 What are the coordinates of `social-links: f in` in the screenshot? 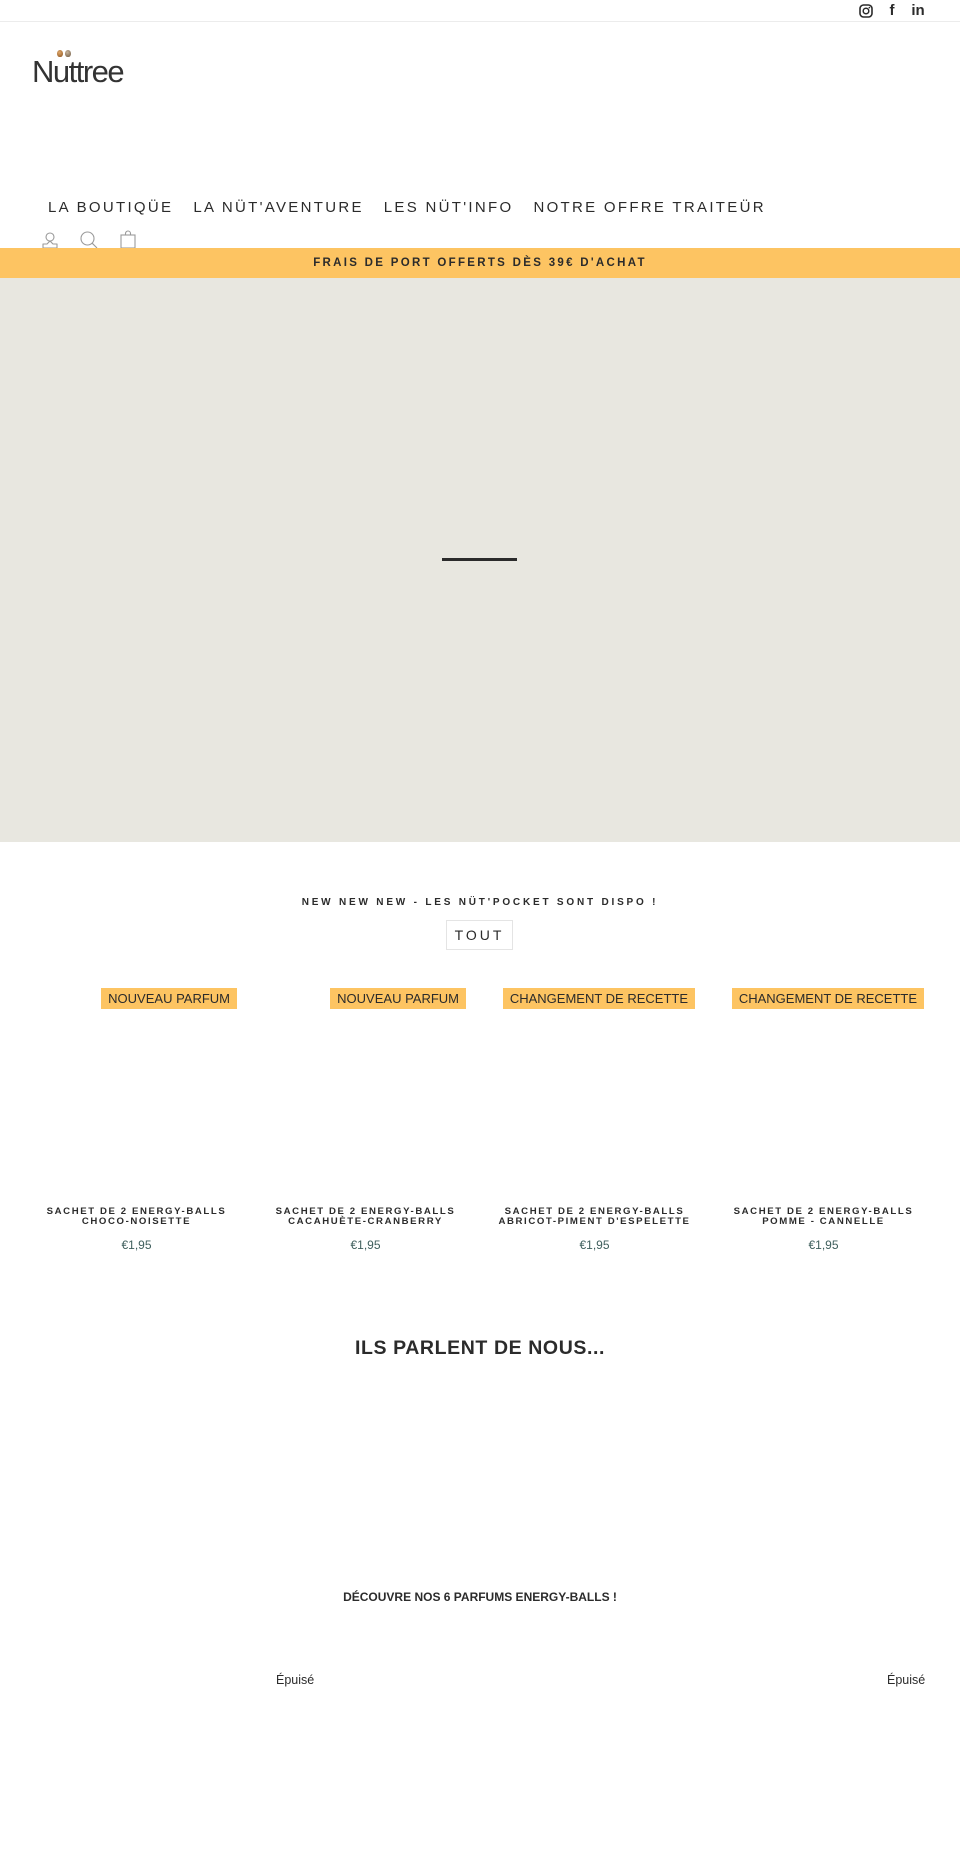 It's located at (892, 11).